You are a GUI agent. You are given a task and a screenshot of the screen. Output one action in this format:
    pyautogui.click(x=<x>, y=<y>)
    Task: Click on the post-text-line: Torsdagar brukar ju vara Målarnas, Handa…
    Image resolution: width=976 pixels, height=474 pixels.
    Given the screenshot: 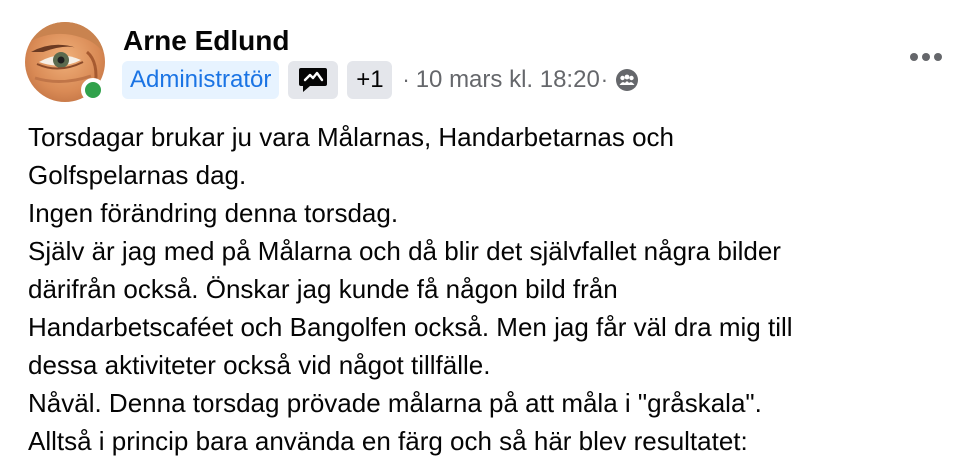 What is the action you would take?
    pyautogui.click(x=351, y=137)
    